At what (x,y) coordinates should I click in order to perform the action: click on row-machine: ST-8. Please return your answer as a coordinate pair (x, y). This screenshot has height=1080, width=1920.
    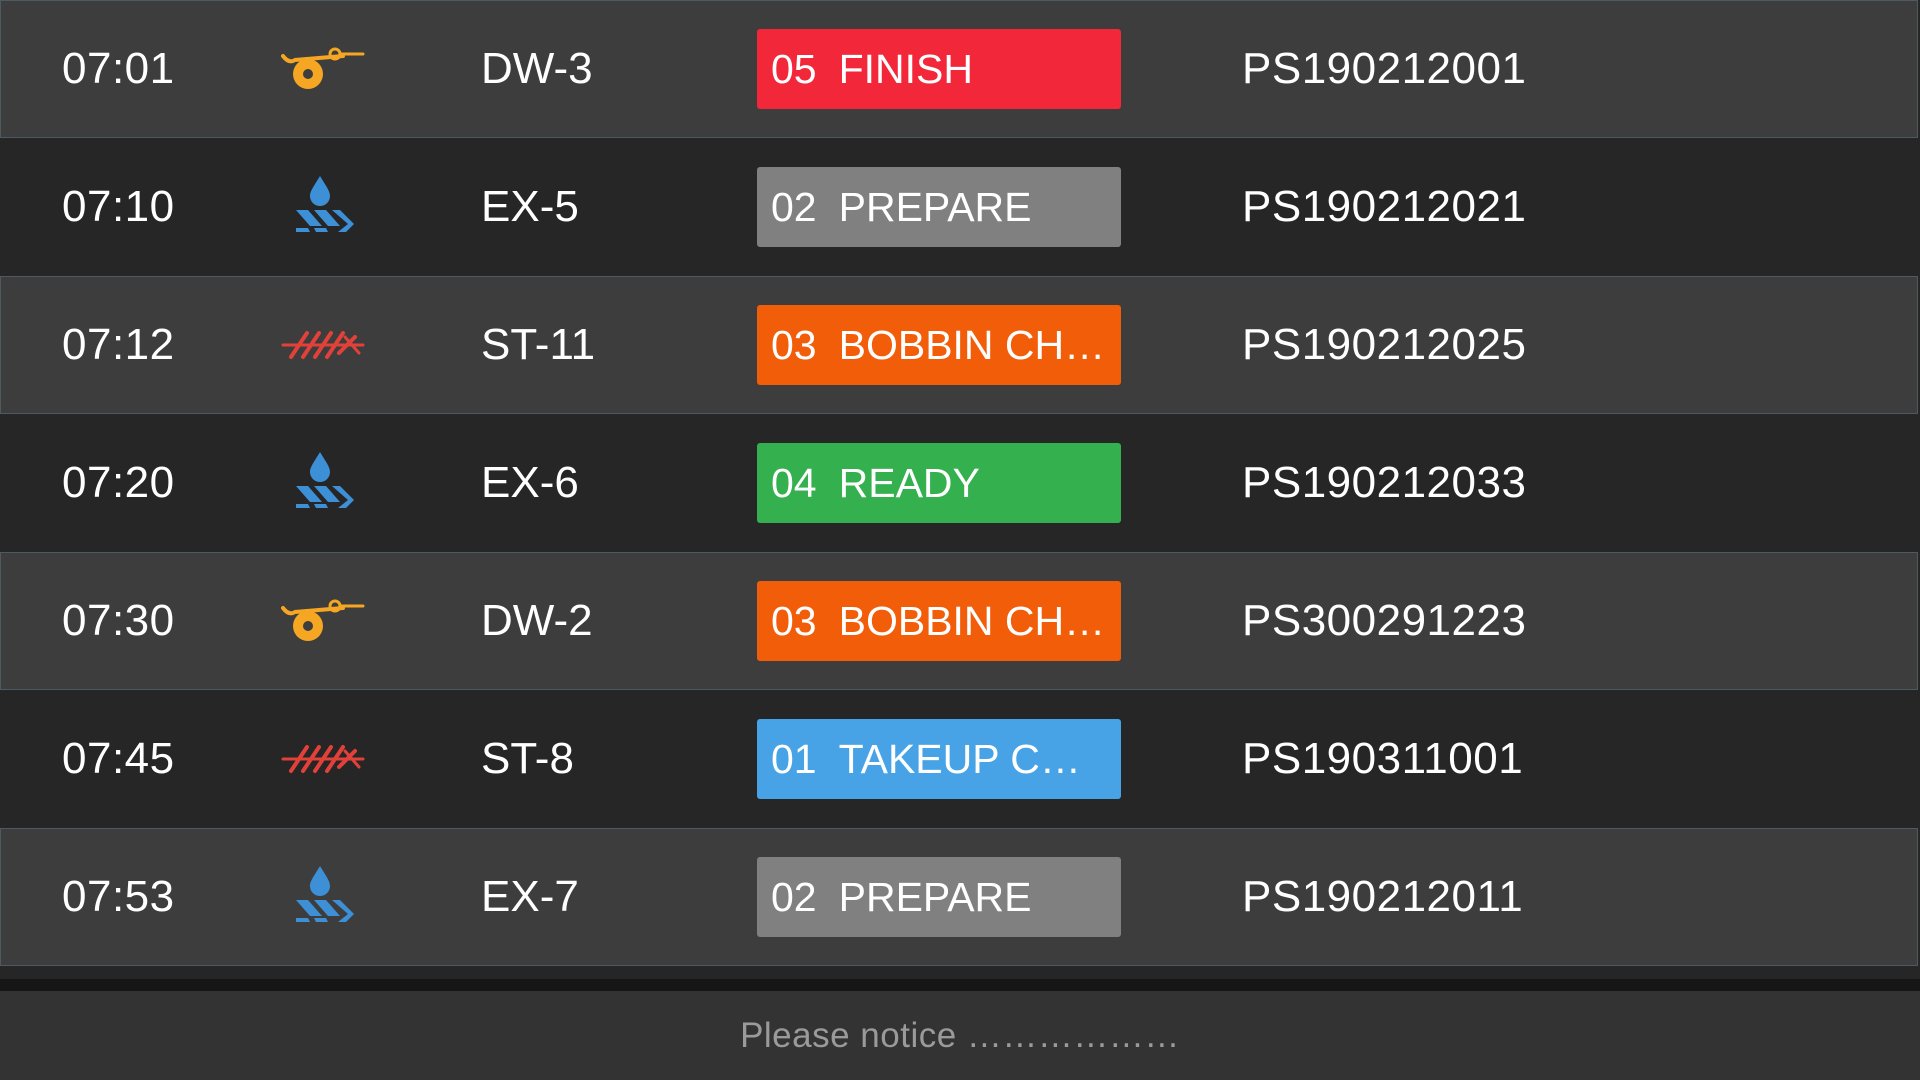
    Looking at the image, I should click on (527, 758).